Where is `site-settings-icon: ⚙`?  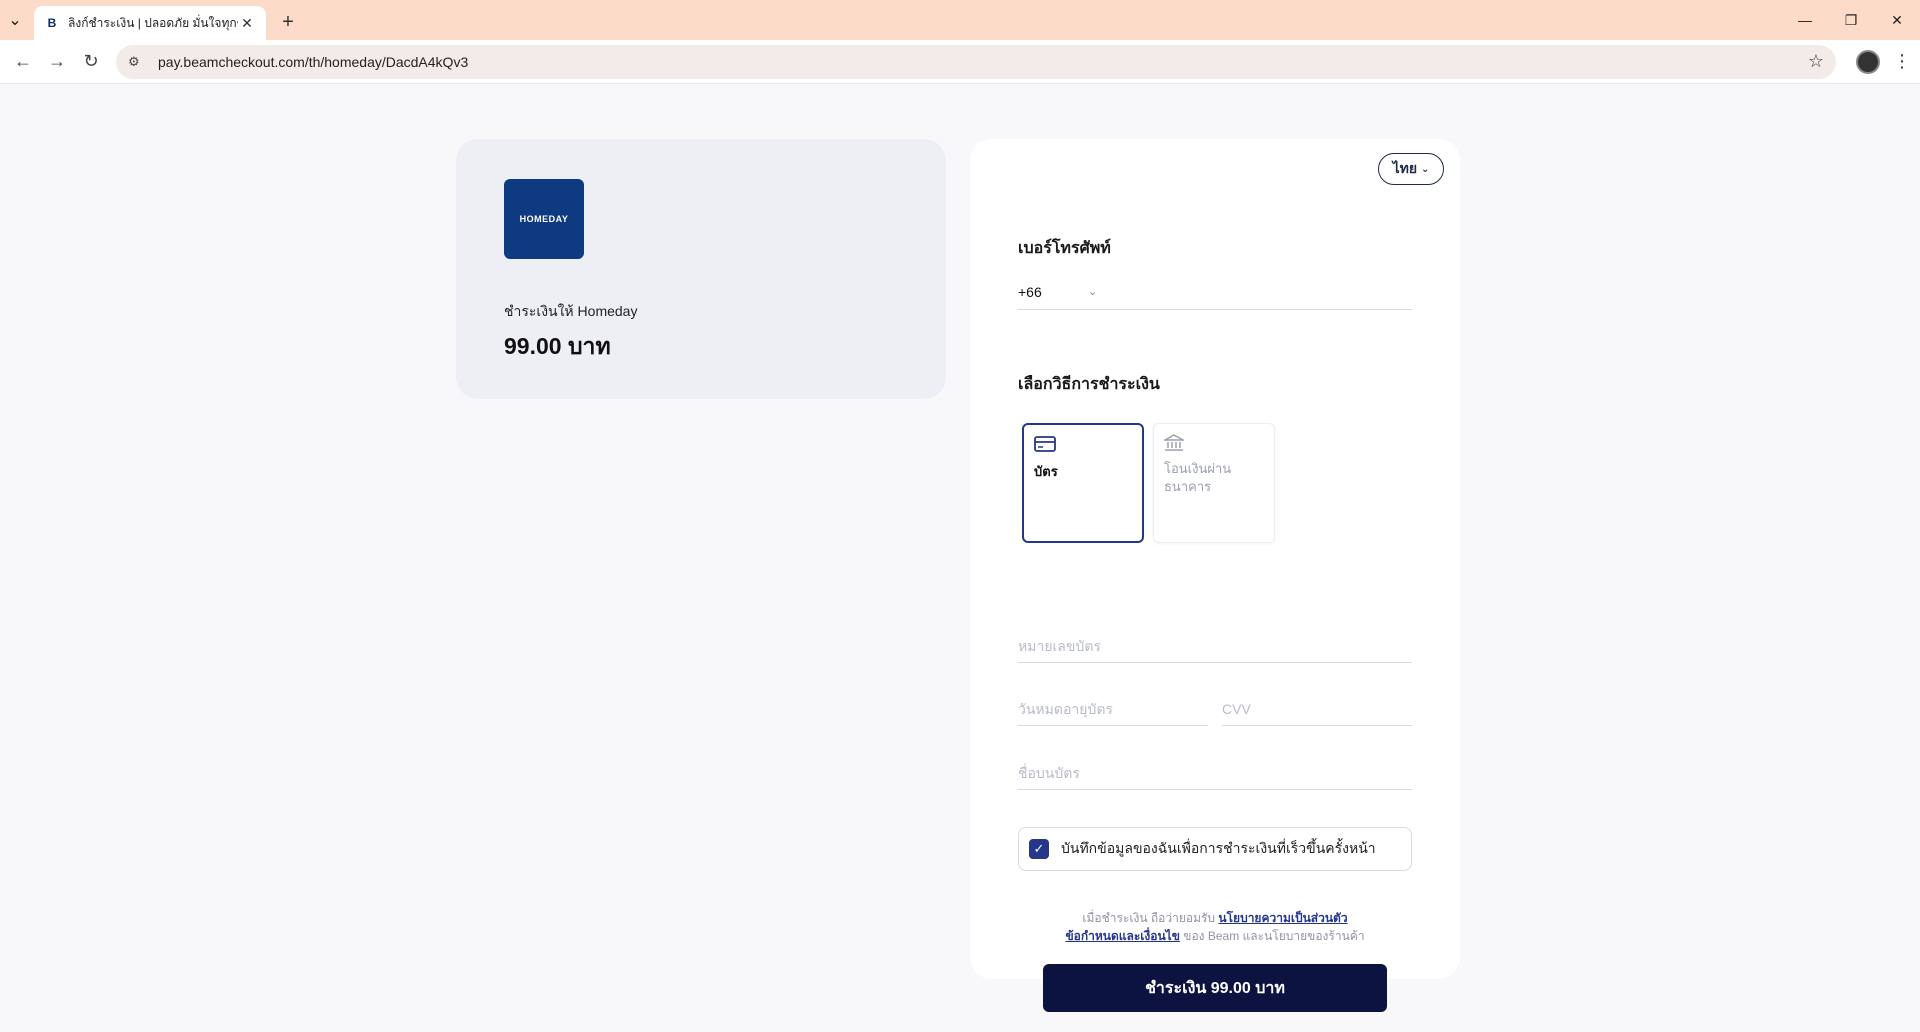 site-settings-icon: ⚙ is located at coordinates (139, 62).